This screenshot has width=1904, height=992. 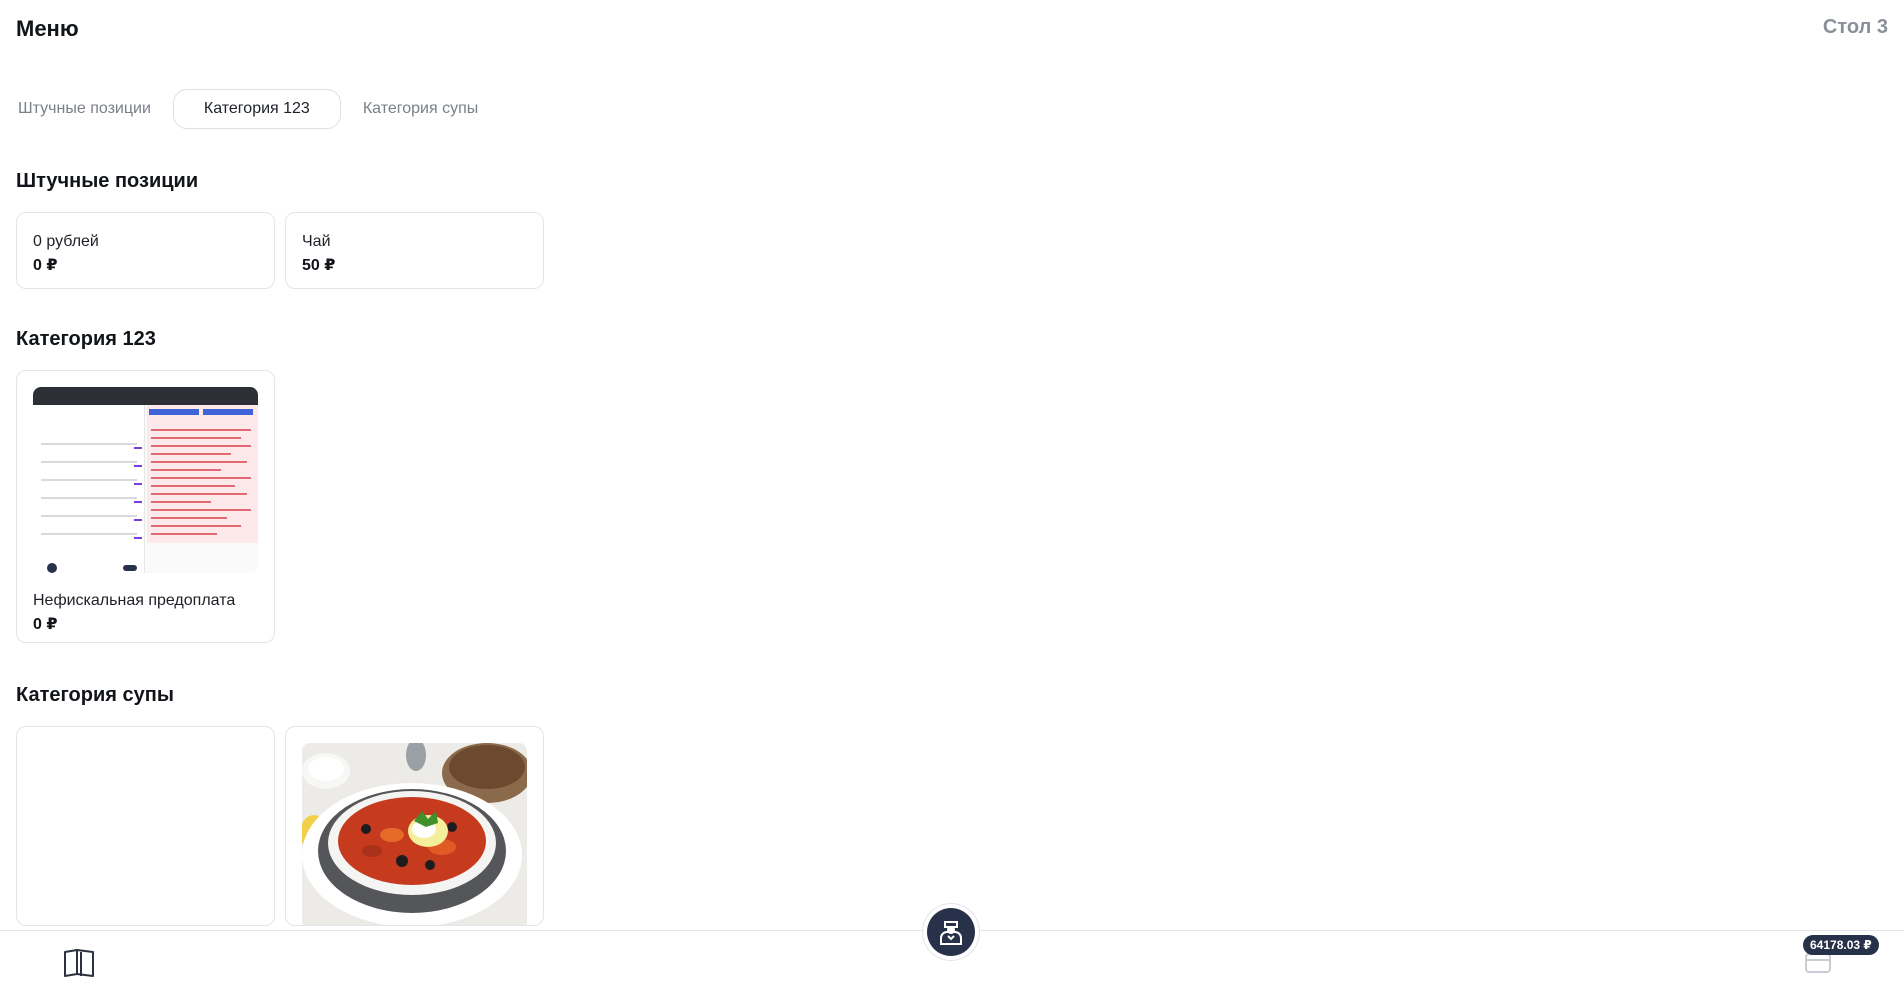 What do you see at coordinates (414, 250) in the screenshot?
I see `menu-item-card: Чай 50 ₽` at bounding box center [414, 250].